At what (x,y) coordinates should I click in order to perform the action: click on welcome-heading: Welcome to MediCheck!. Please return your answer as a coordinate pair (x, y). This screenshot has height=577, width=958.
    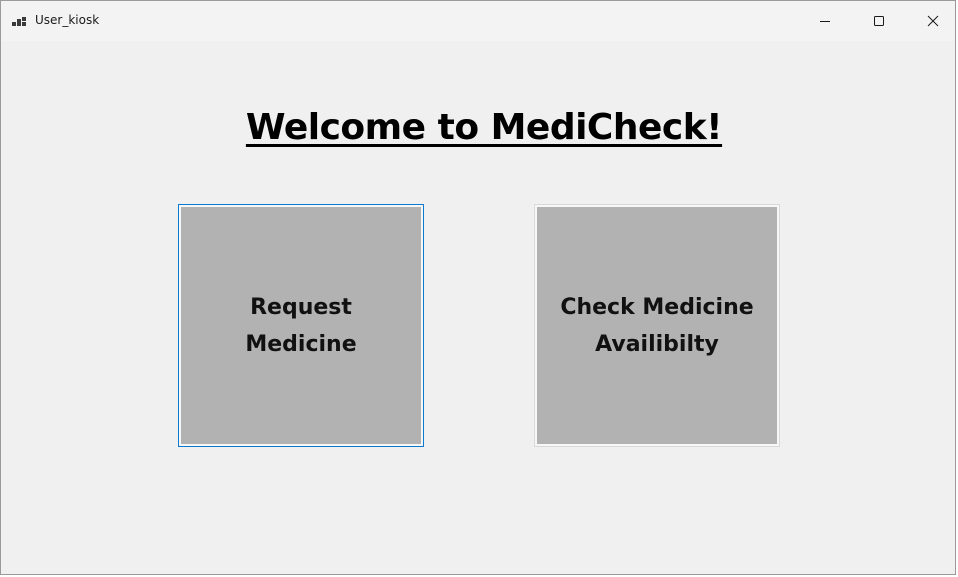
    Looking at the image, I should click on (484, 127).